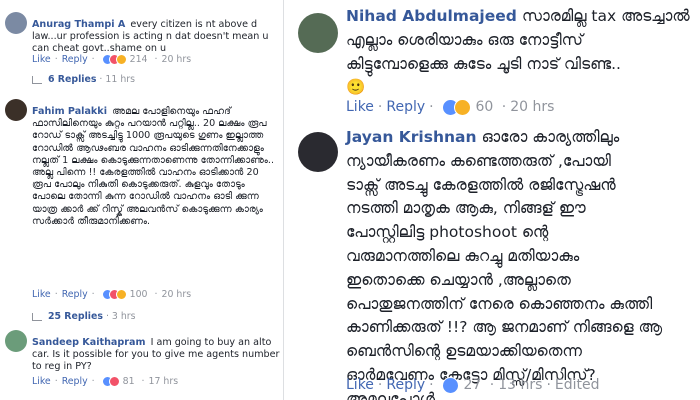 This screenshot has width=700, height=400. I want to click on replies-time: 11 hrs, so click(120, 79).